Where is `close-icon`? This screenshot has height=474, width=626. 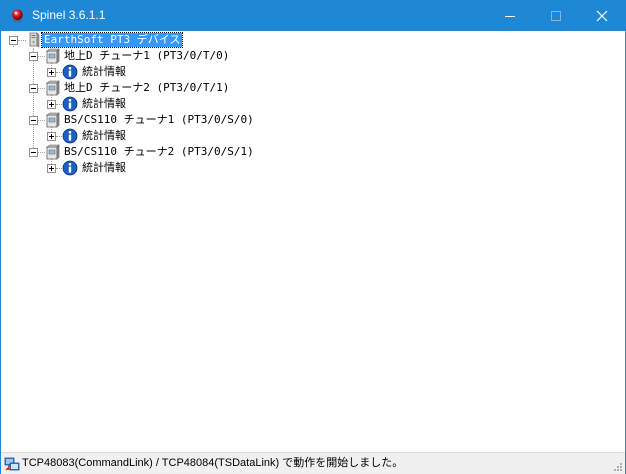
close-icon is located at coordinates (602, 16).